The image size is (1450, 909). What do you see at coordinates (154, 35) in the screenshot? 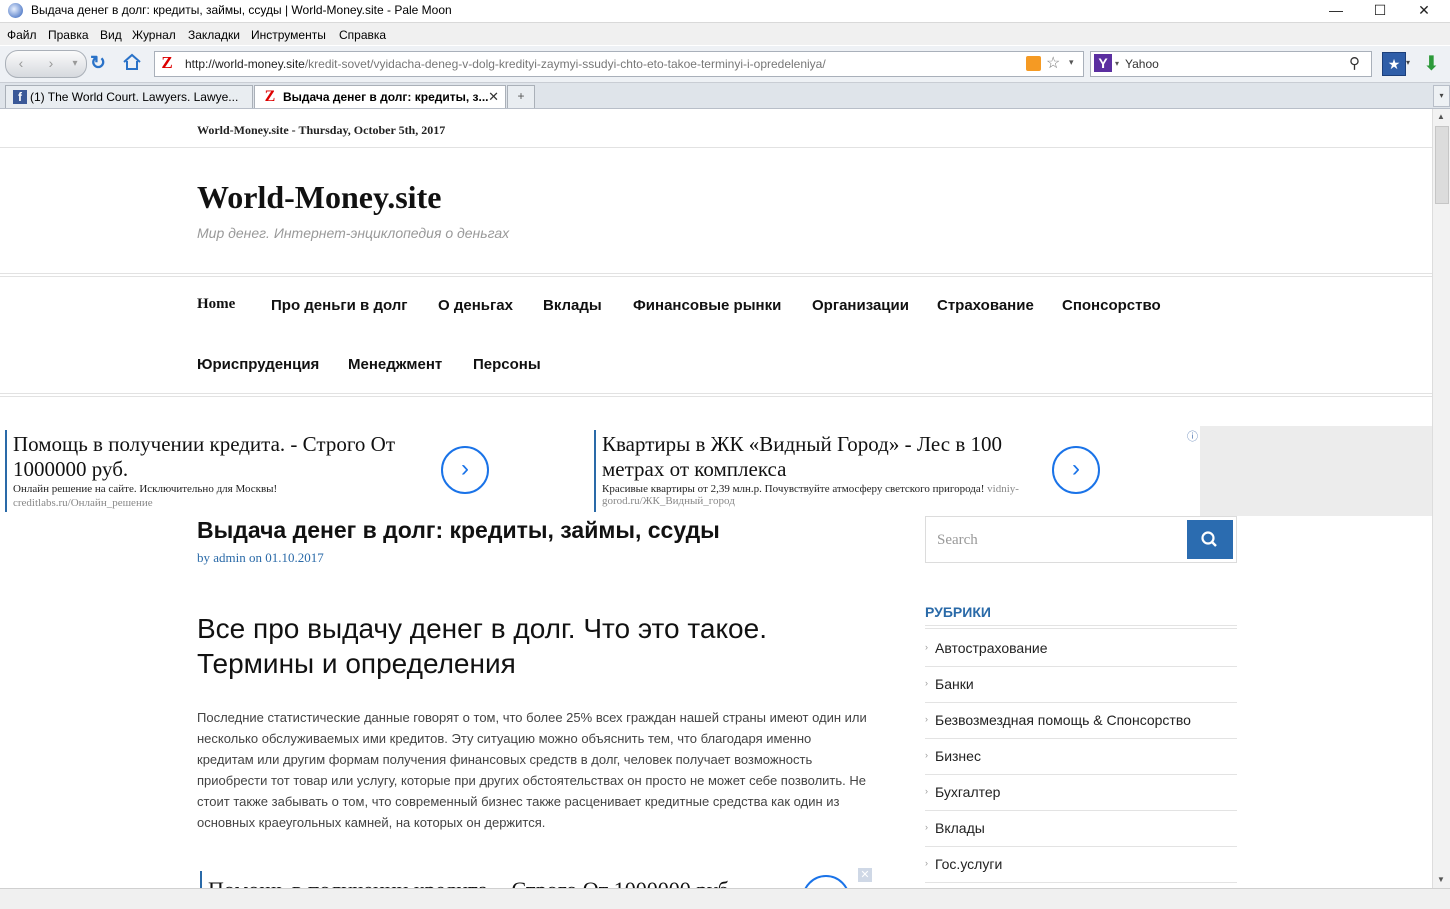
I see `menu-history: Журнал` at bounding box center [154, 35].